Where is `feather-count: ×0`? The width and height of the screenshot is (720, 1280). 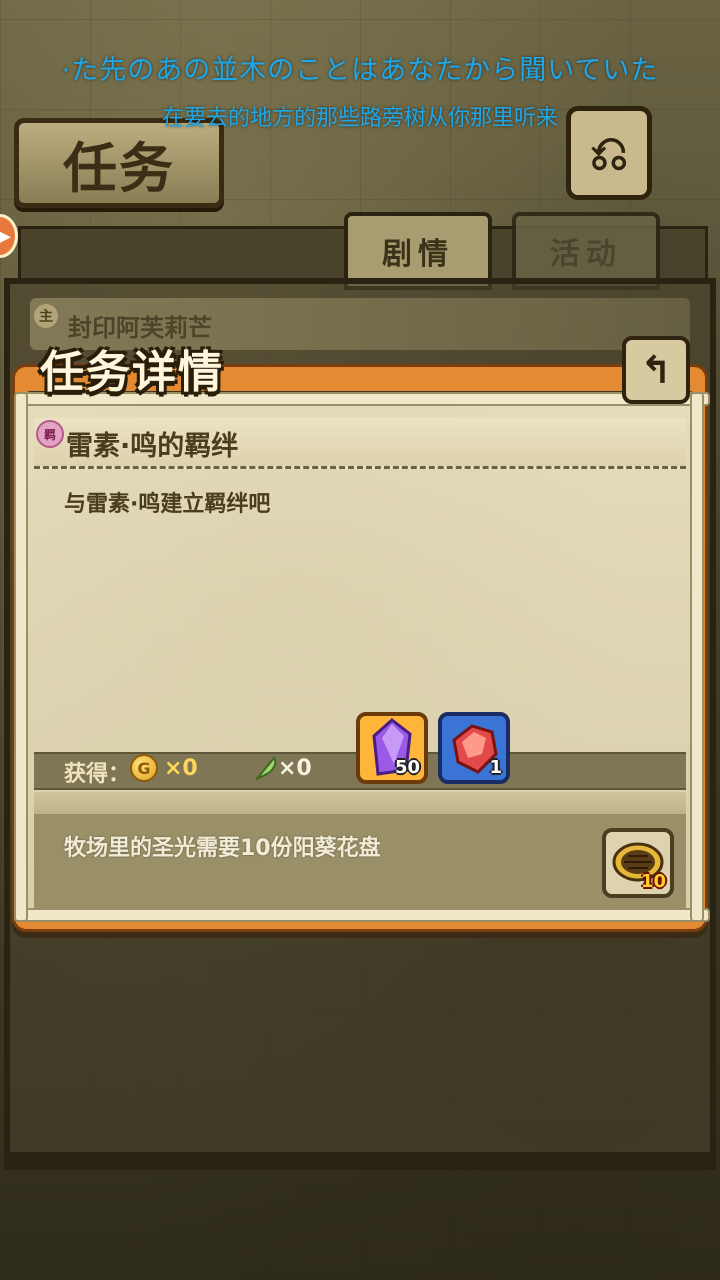 feather-count: ×0 is located at coordinates (295, 768).